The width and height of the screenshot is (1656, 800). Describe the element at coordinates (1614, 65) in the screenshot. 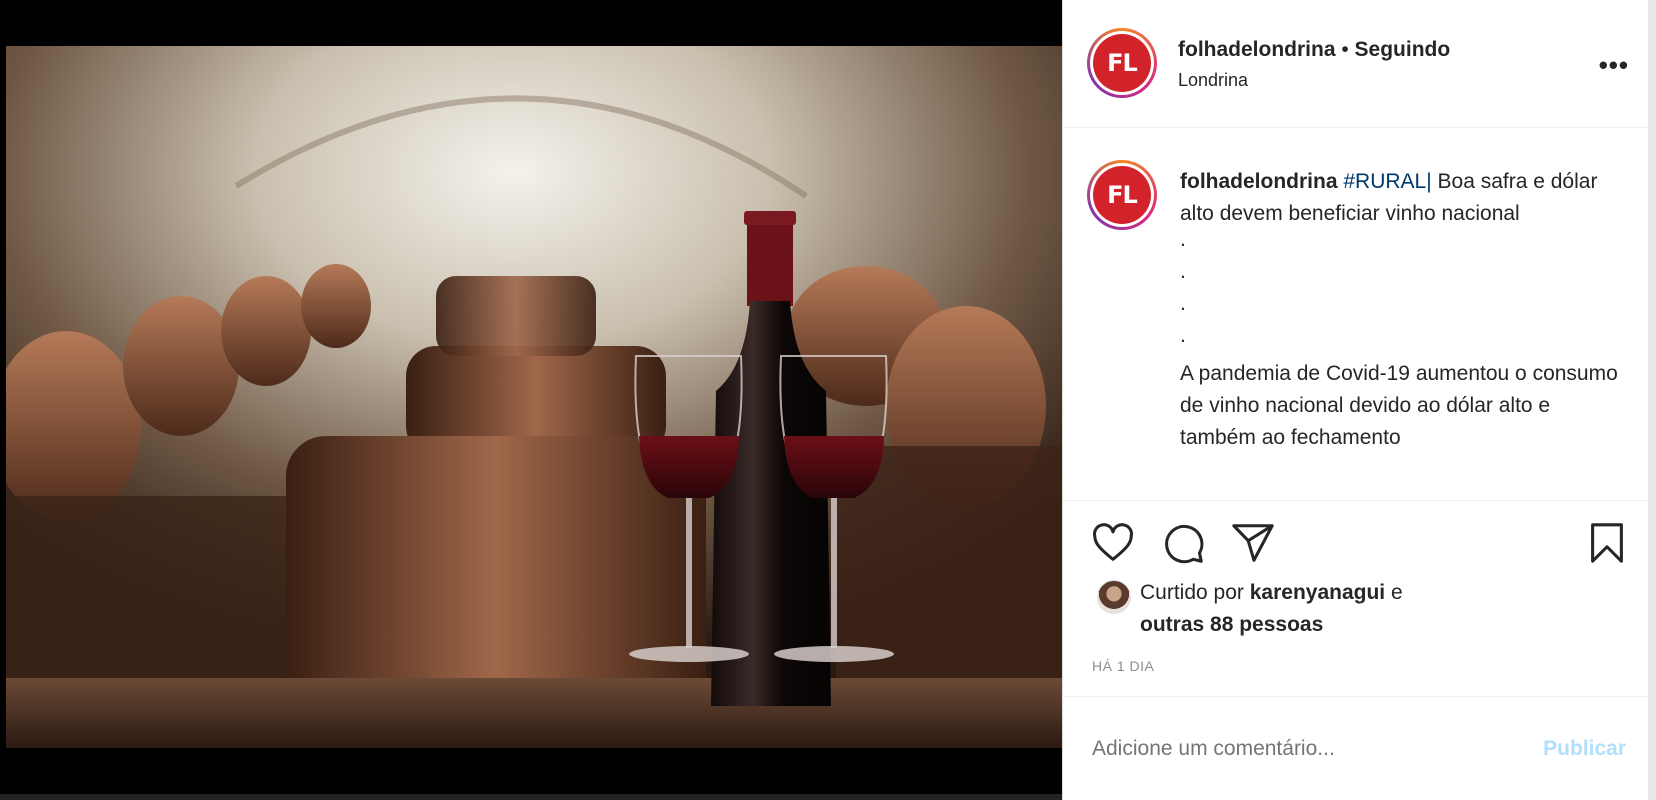

I see `more-options-icon: •••` at that location.